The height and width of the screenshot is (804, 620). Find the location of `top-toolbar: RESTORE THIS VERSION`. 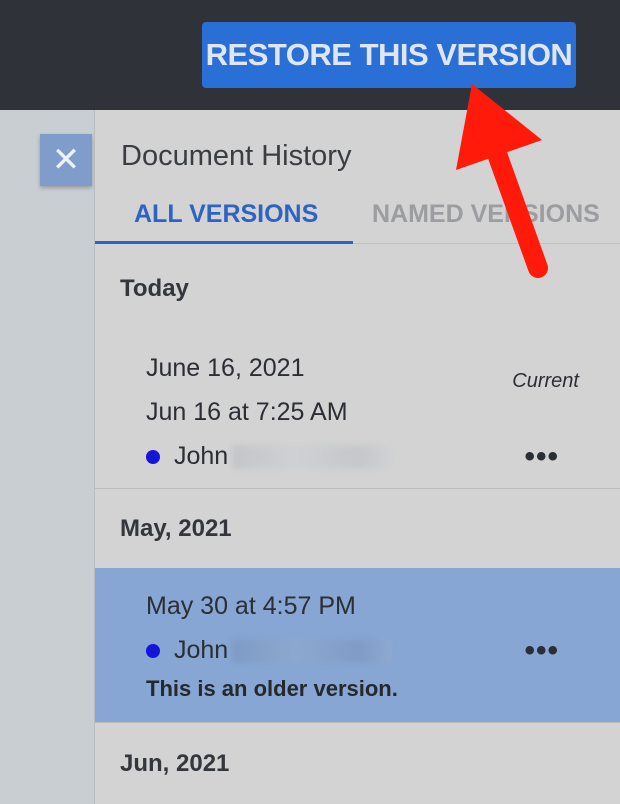

top-toolbar: RESTORE THIS VERSION is located at coordinates (310, 55).